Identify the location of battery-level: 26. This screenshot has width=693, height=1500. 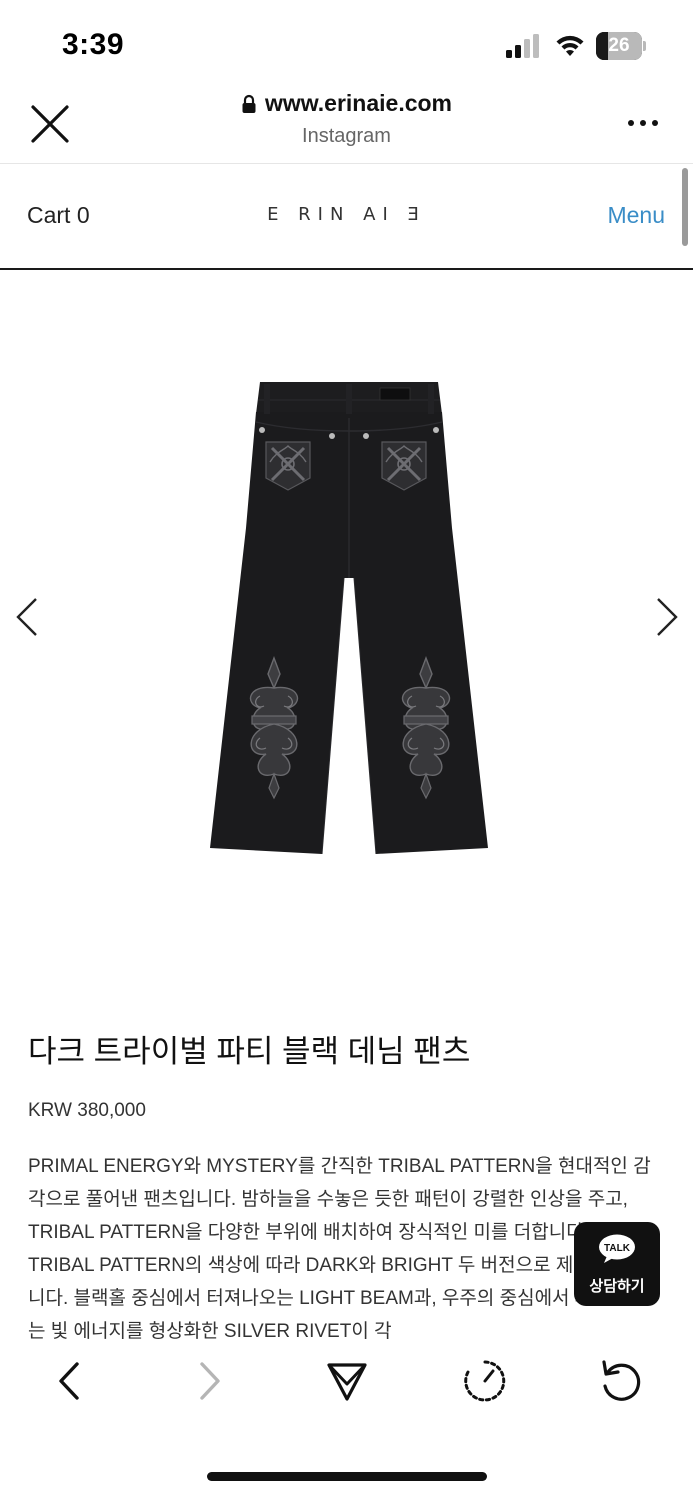
(619, 45).